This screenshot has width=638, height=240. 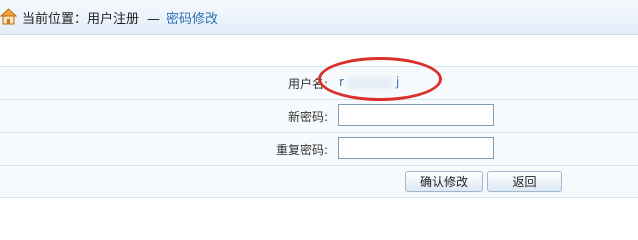 I want to click on username-label: 用户名:, so click(x=307, y=84).